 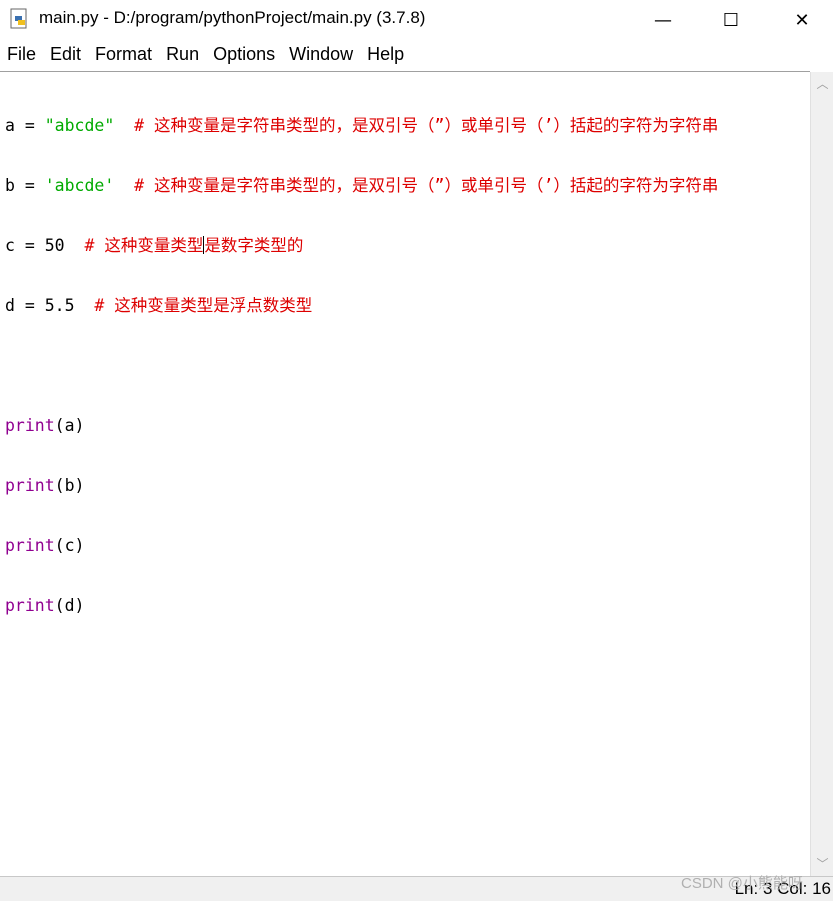 I want to click on minimize-button: —, so click(x=663, y=20).